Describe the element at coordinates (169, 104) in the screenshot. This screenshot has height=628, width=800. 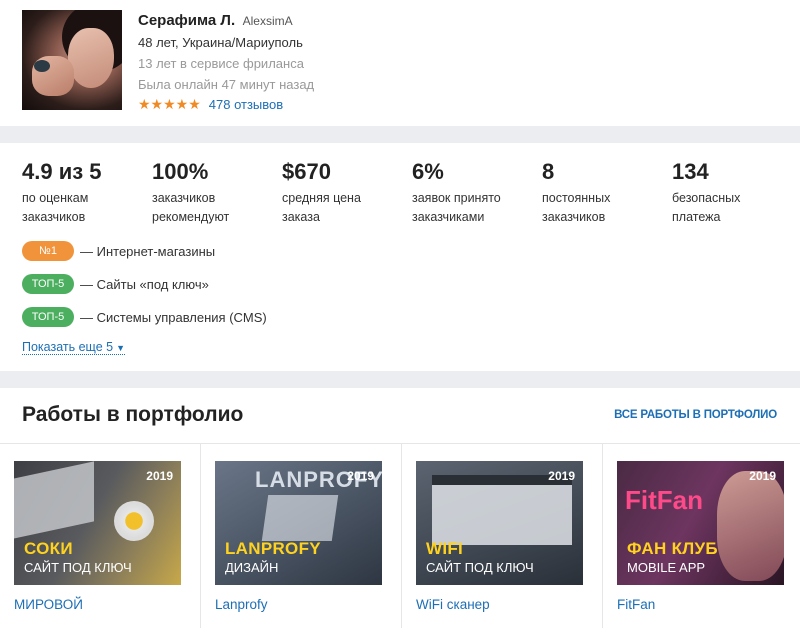
I see `rating-stars-icon: ★★★★★` at that location.